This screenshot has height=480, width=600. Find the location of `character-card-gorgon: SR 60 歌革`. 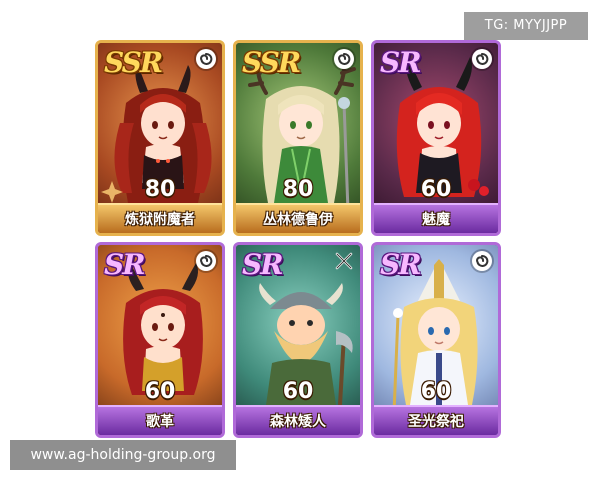

character-card-gorgon: SR 60 歌革 is located at coordinates (160, 340).